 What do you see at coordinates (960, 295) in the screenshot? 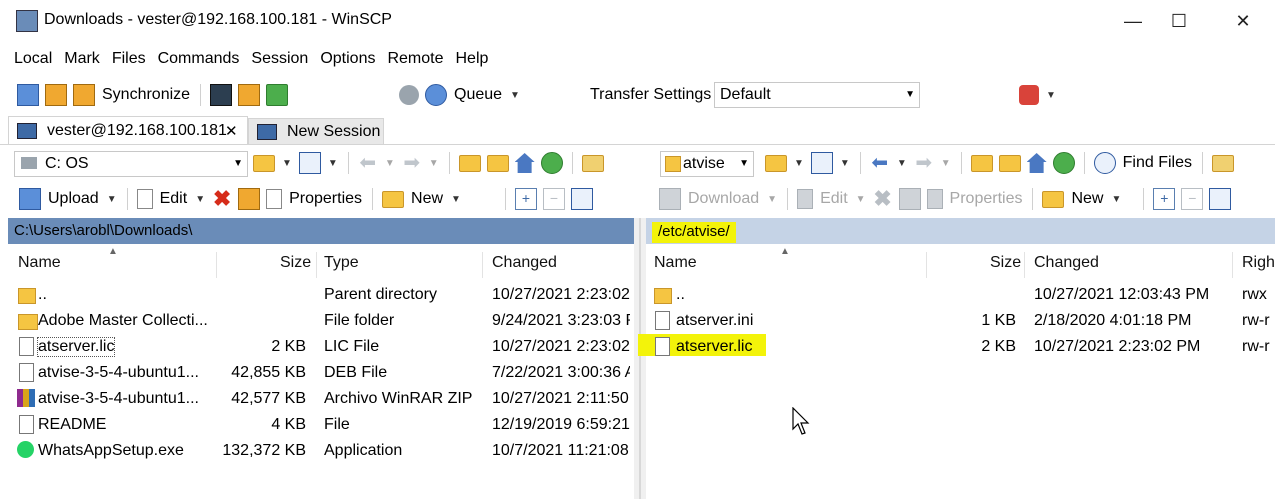
I see `table-row: .. 10/27/2021 12:03:43 PM rwx` at bounding box center [960, 295].